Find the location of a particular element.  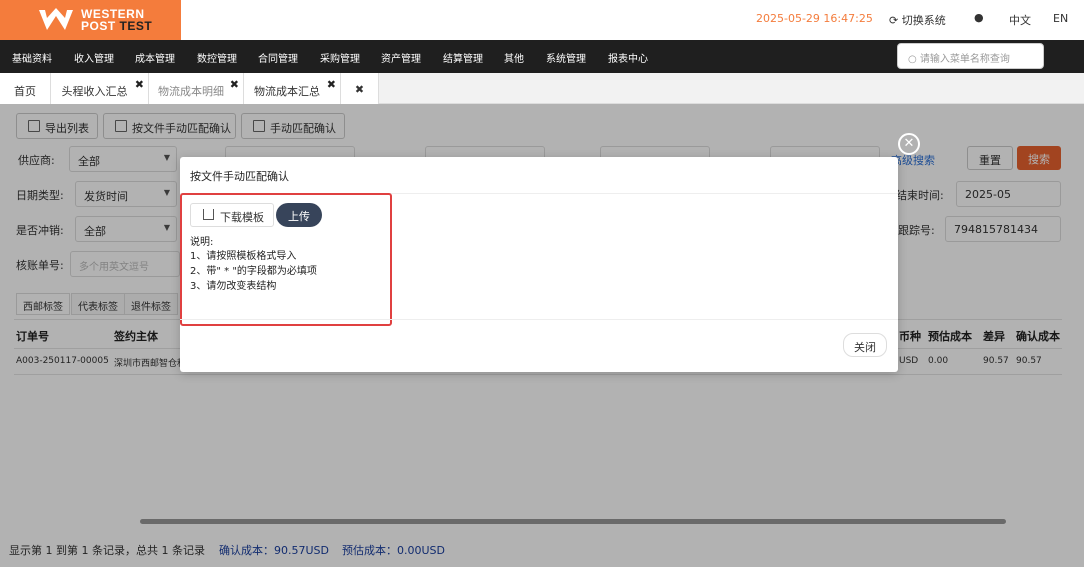

menu-item: 资产管理 is located at coordinates (401, 57).